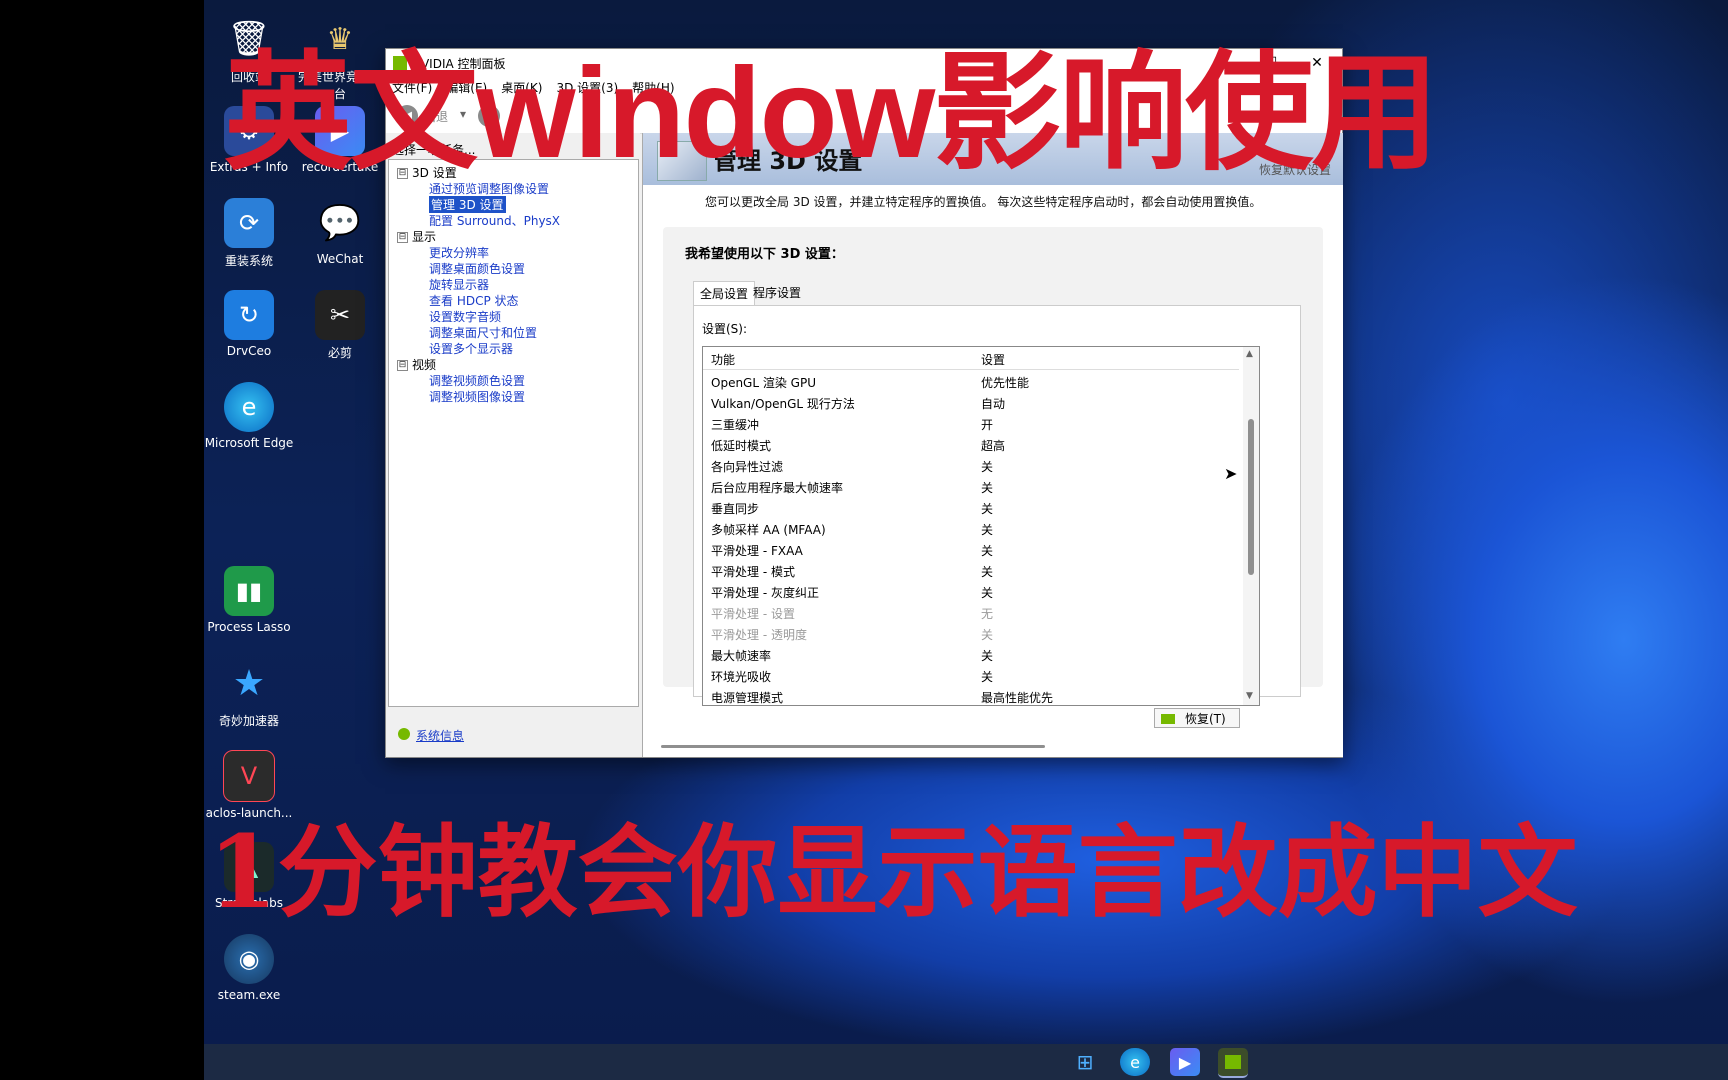  What do you see at coordinates (249, 959) in the screenshot?
I see `steam-icon: ◉` at bounding box center [249, 959].